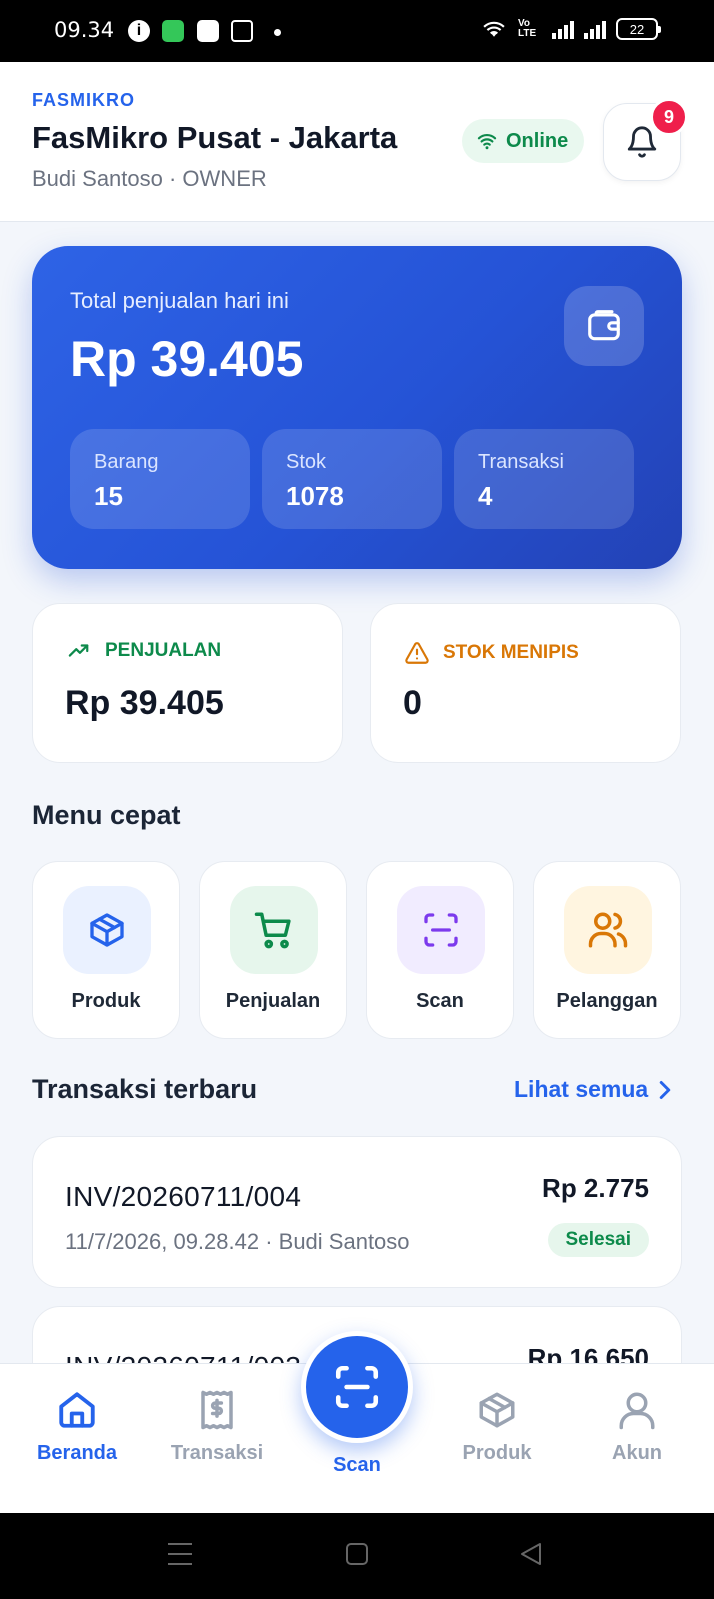  Describe the element at coordinates (84, 100) in the screenshot. I see `brand-label: FASMIKRO` at that location.